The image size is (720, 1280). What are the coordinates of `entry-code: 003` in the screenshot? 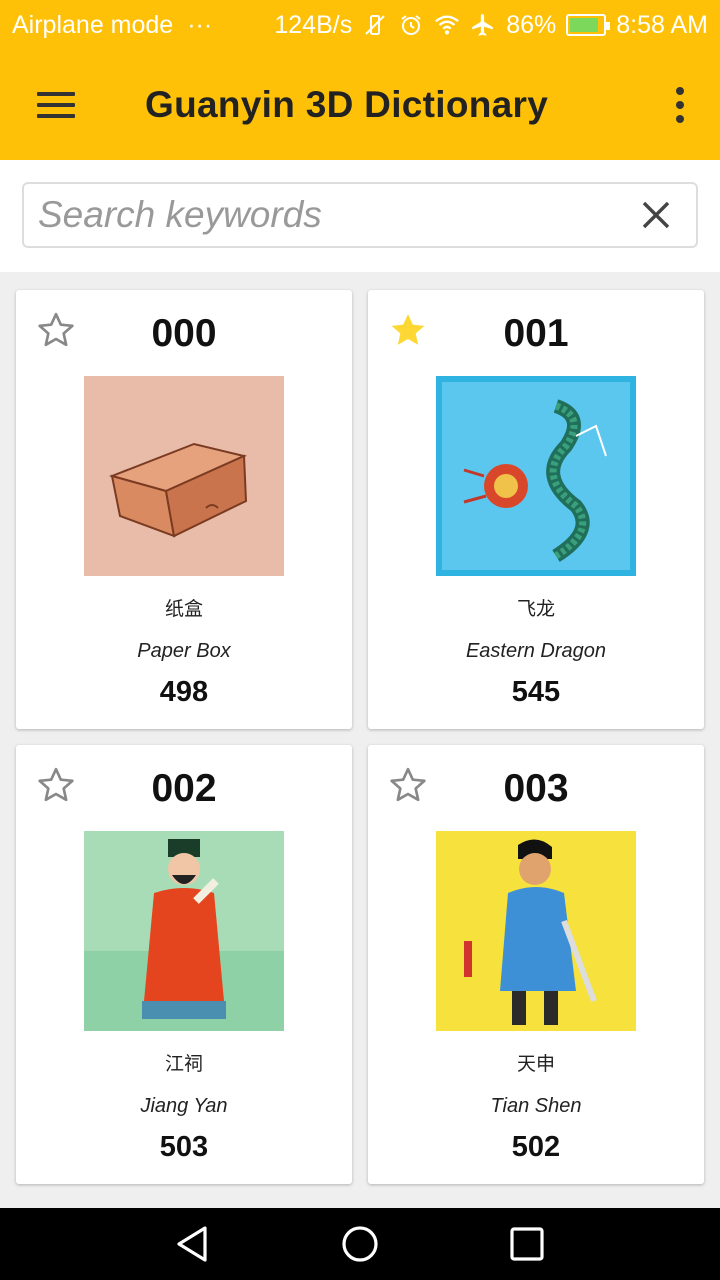 It's located at (536, 788).